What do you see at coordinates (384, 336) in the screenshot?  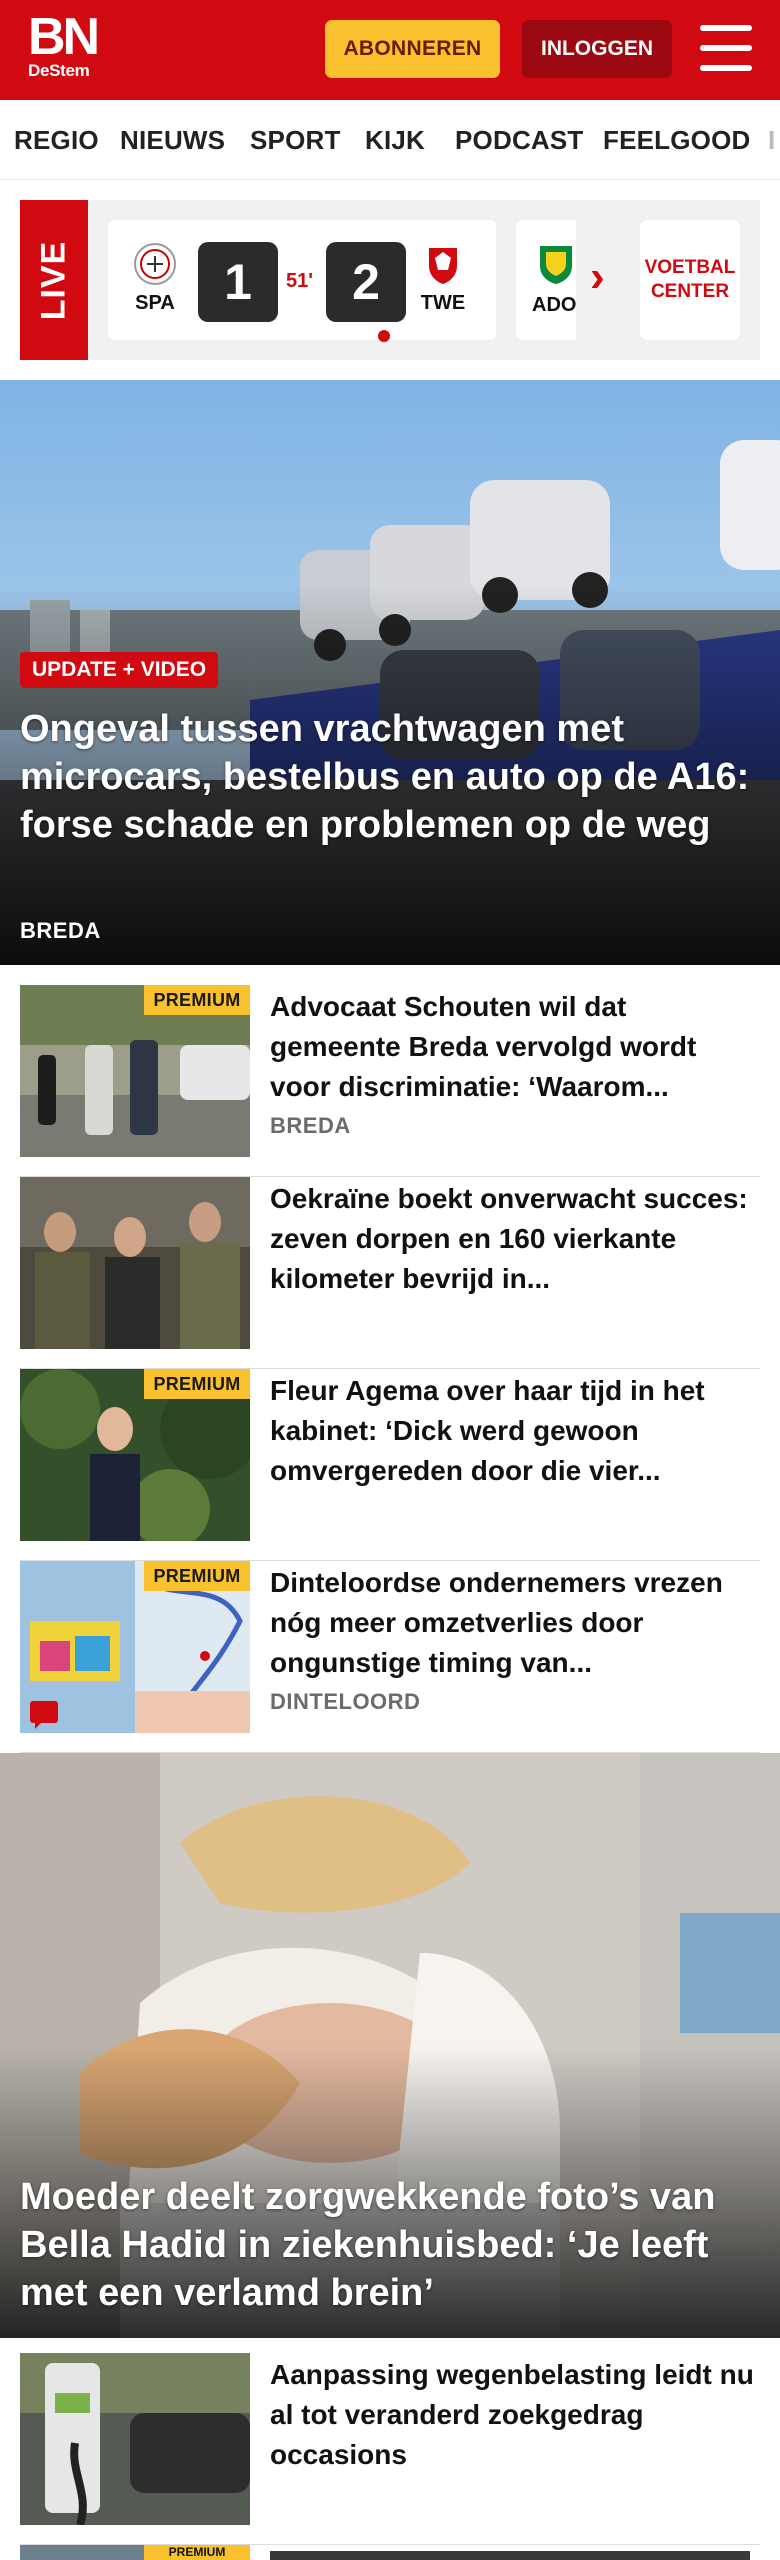 I see `goal-indicator` at bounding box center [384, 336].